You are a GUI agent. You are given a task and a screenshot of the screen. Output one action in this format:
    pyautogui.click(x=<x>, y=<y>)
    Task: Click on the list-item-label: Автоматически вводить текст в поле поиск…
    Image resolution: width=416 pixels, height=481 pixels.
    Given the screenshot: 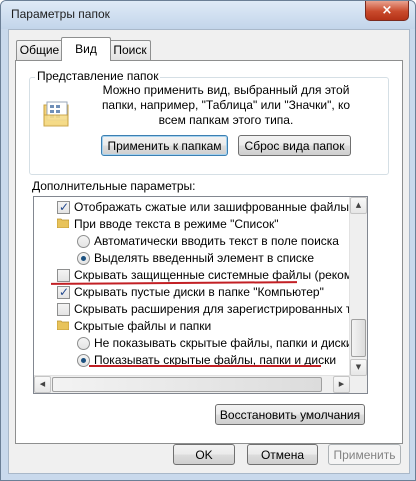 What is the action you would take?
    pyautogui.click(x=216, y=241)
    